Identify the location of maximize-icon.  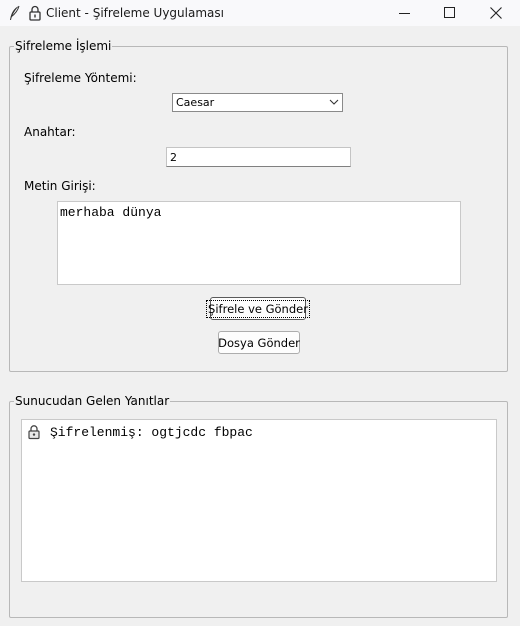
(449, 12).